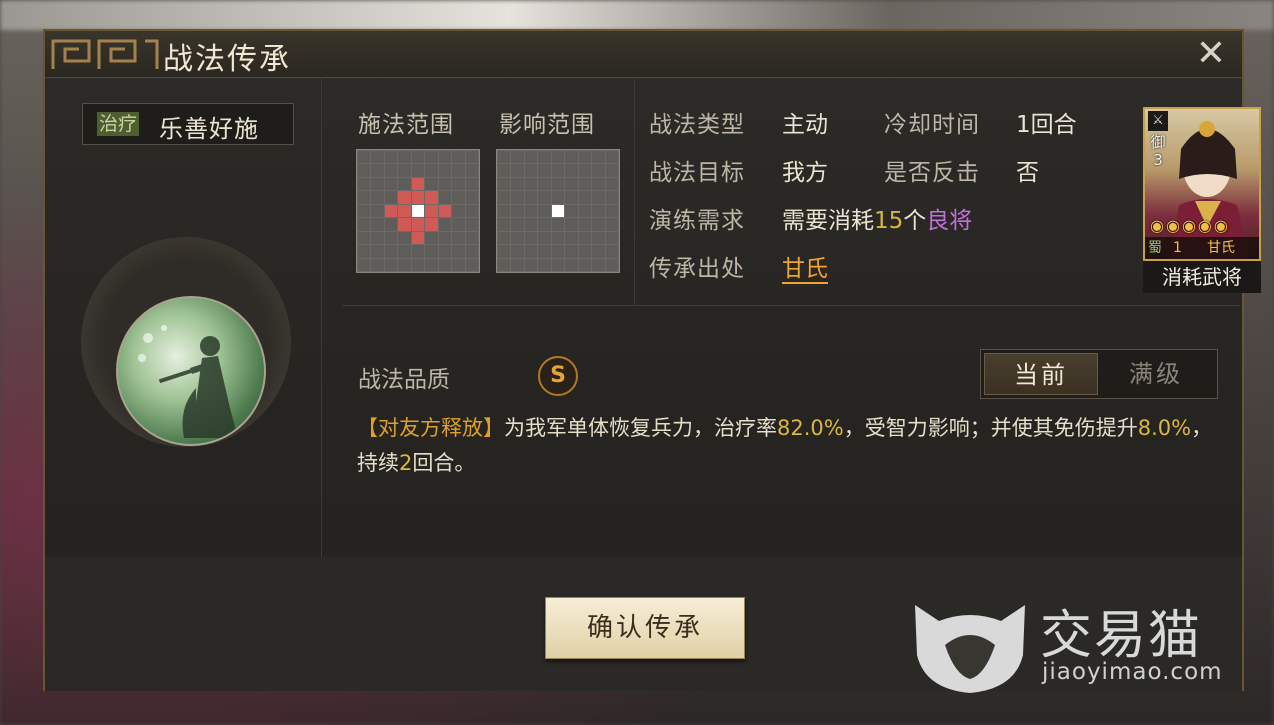 The width and height of the screenshot is (1274, 725). What do you see at coordinates (1202, 200) in the screenshot?
I see `consumed-general-card: ⚔ 御 3 ◉ ◉ ◉ ◉ ◉ 蜀 1 甘氏 消耗武将` at bounding box center [1202, 200].